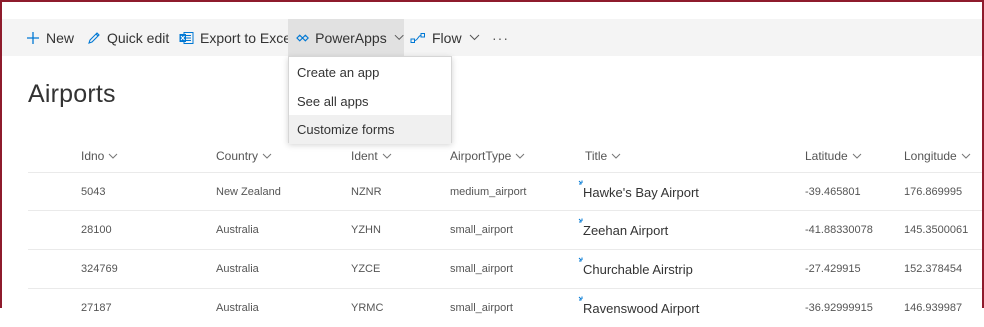 The image size is (984, 327). What do you see at coordinates (638, 269) in the screenshot?
I see `title-link: Churchable Airstrip` at bounding box center [638, 269].